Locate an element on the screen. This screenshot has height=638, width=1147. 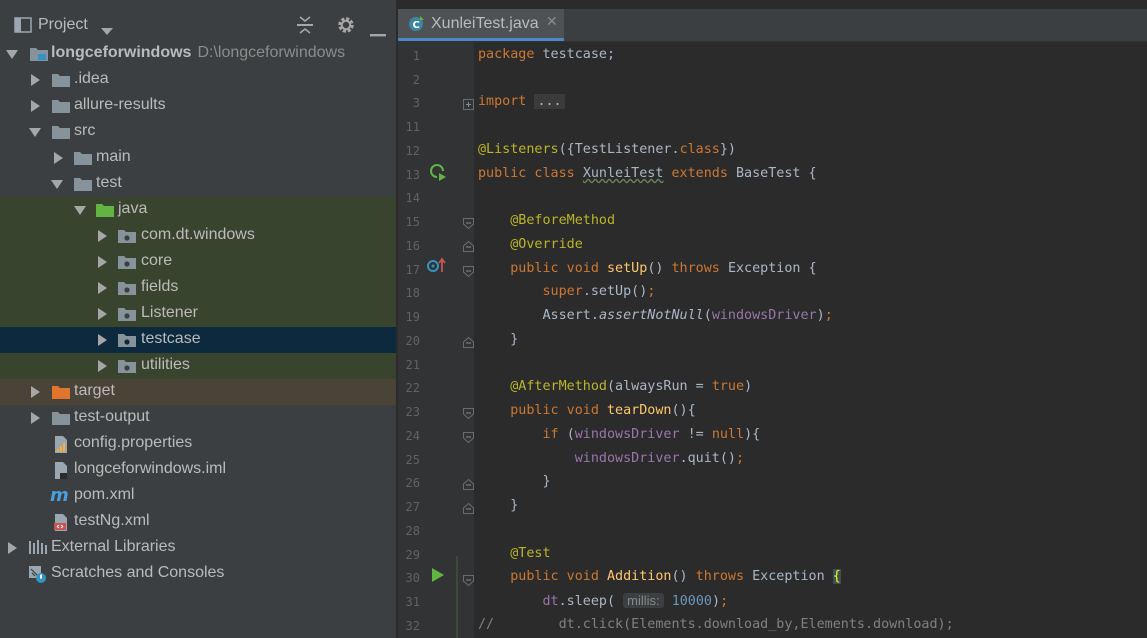
code-line: dt.sleep( millis: 10000); is located at coordinates (603, 601).